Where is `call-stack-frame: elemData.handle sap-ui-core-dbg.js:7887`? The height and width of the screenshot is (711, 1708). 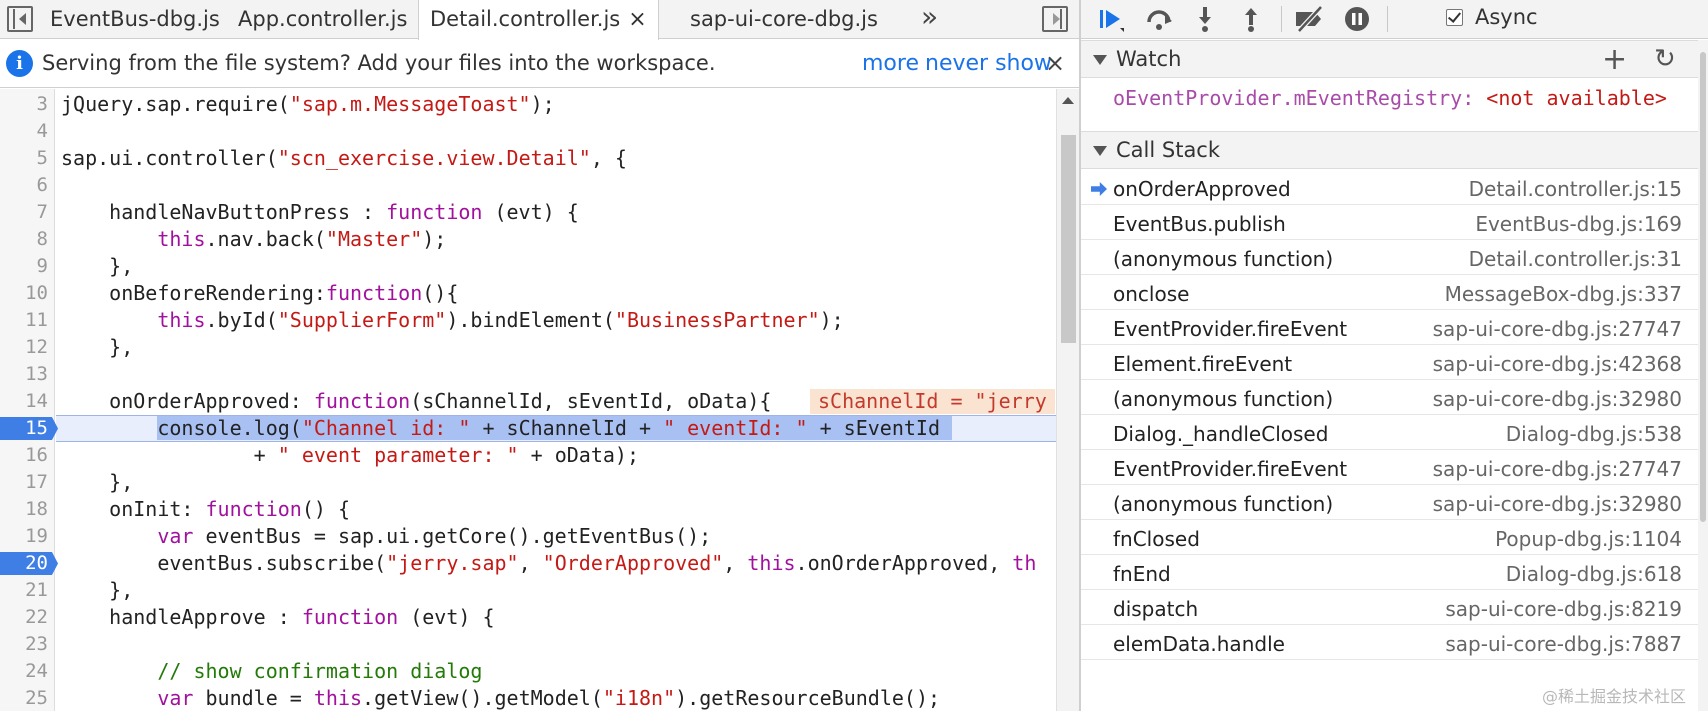 call-stack-frame: elemData.handle sap-ui-core-dbg.js:7887 is located at coordinates (1389, 642).